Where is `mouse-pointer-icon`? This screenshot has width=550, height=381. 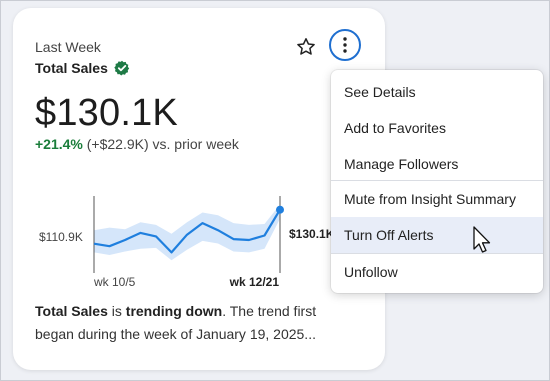
mouse-pointer-icon is located at coordinates (482, 239).